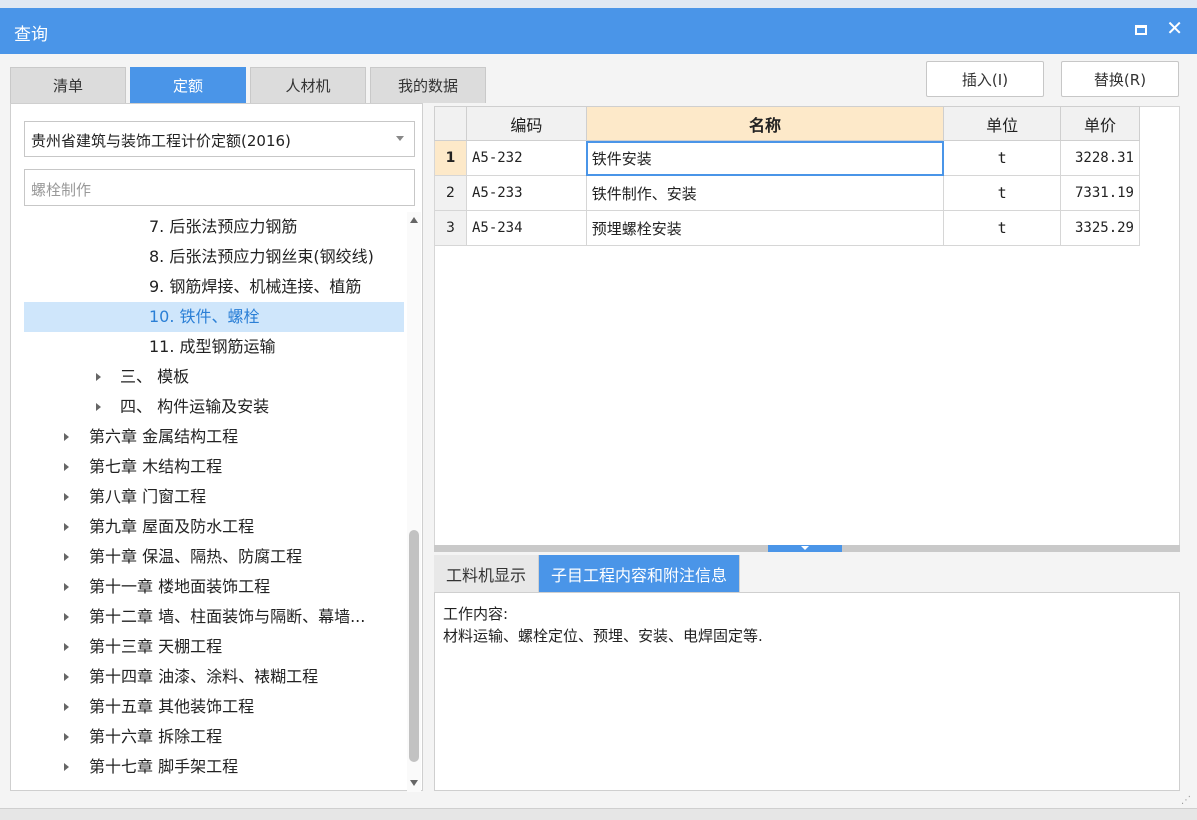 Image resolution: width=1197 pixels, height=820 pixels. What do you see at coordinates (161, 141) in the screenshot?
I see `select-value: 贵州省建筑与装饰工程计价定额(2016)` at bounding box center [161, 141].